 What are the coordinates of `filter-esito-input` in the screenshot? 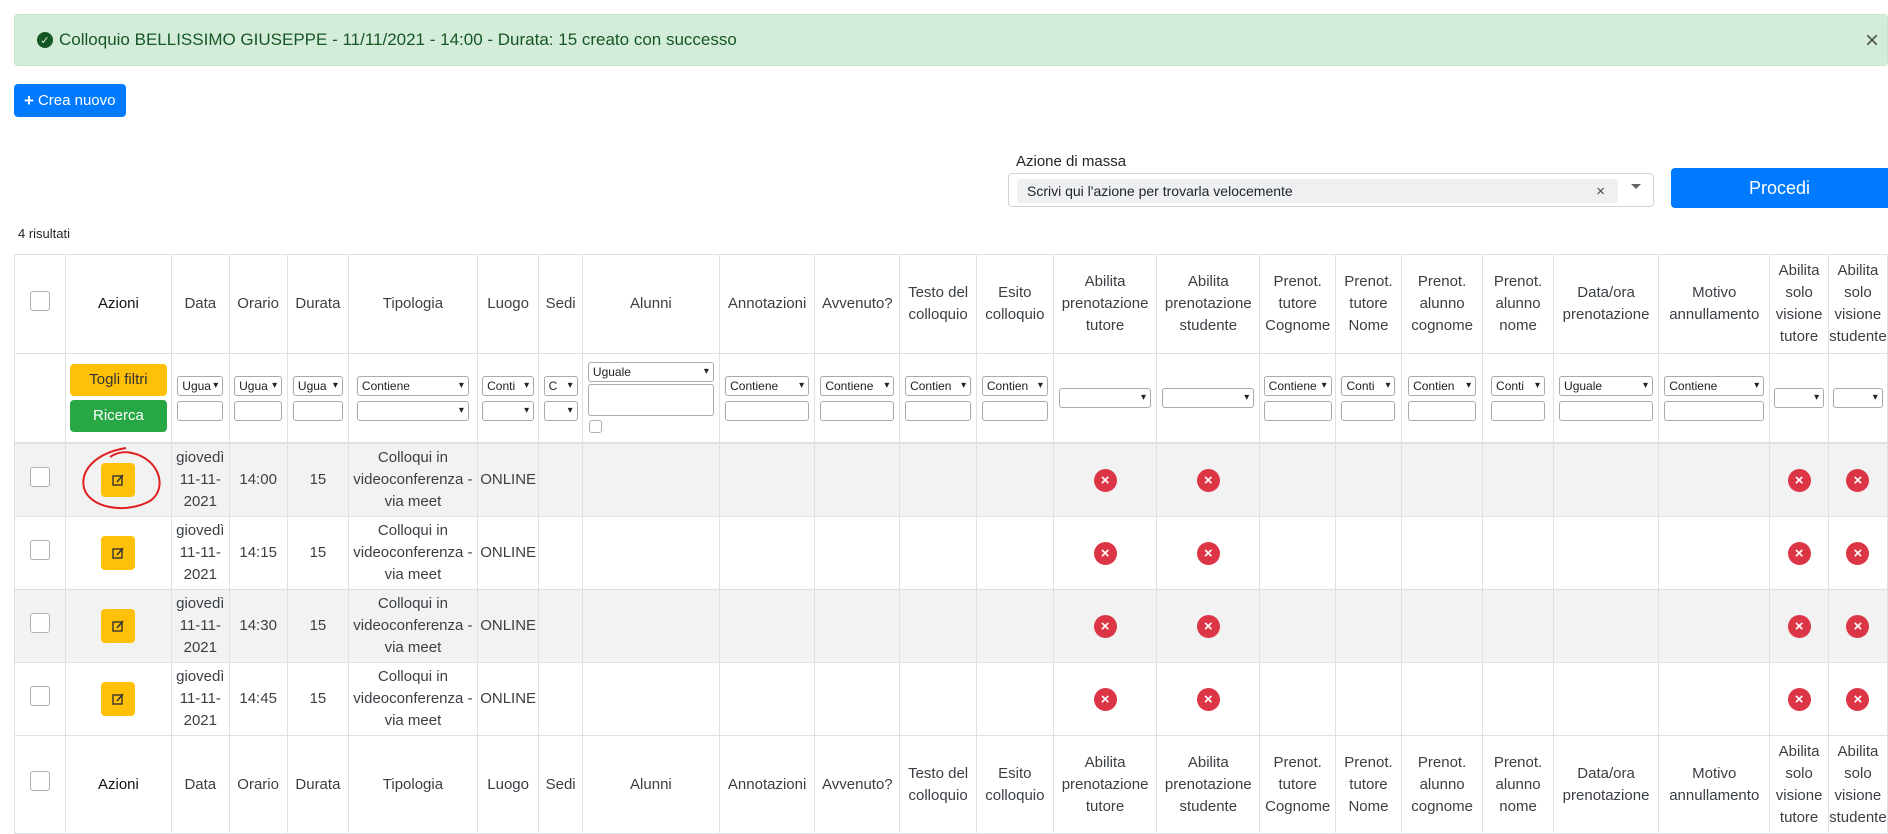 It's located at (1014, 410).